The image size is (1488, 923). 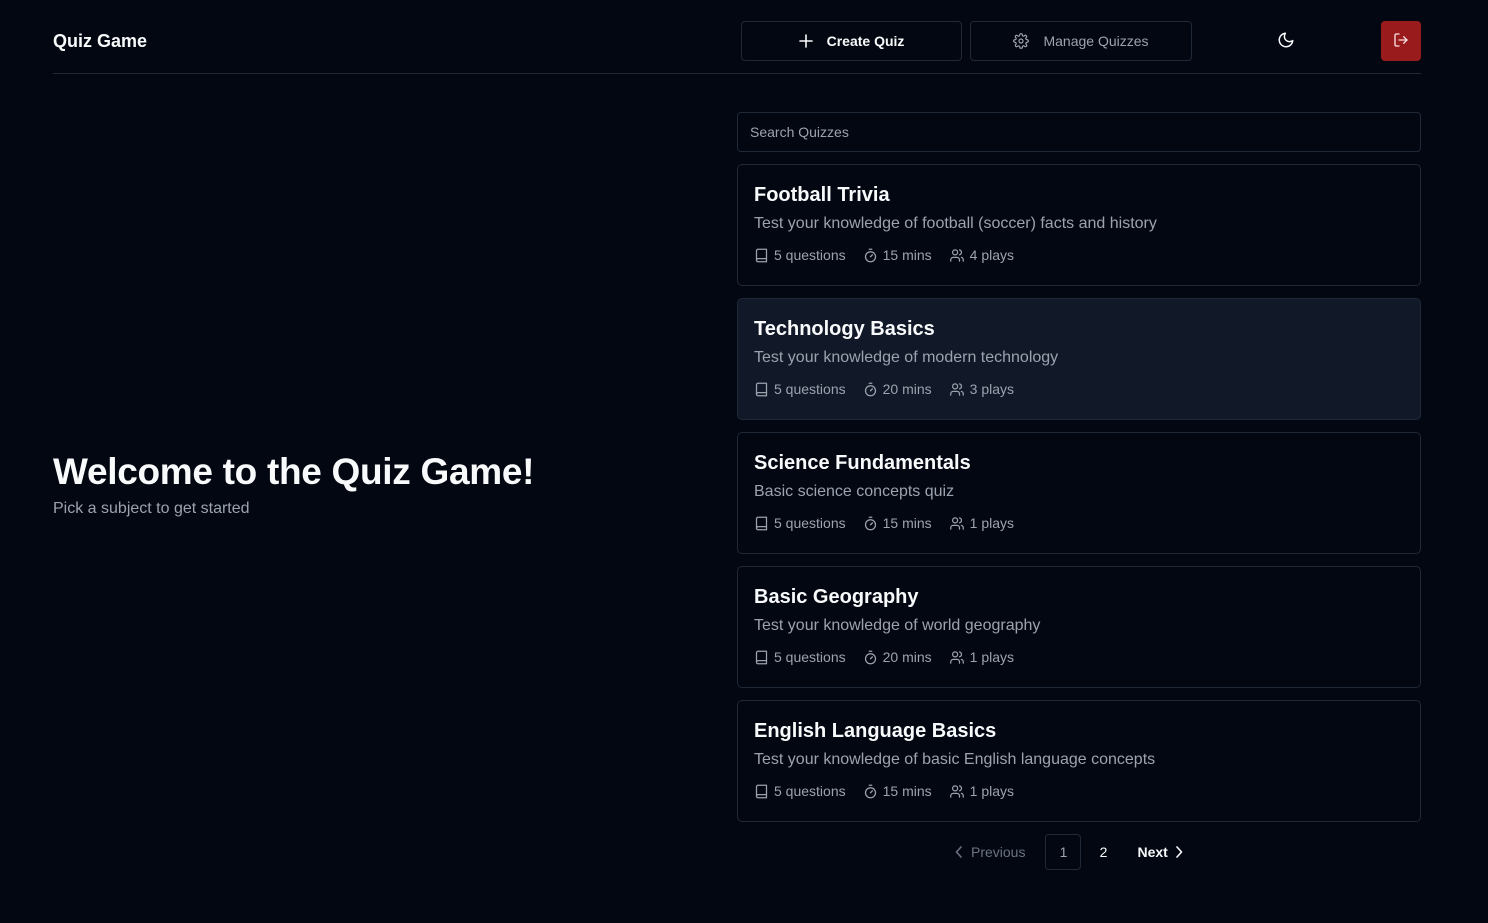 What do you see at coordinates (844, 329) in the screenshot?
I see `quiz-title: Technology Basics` at bounding box center [844, 329].